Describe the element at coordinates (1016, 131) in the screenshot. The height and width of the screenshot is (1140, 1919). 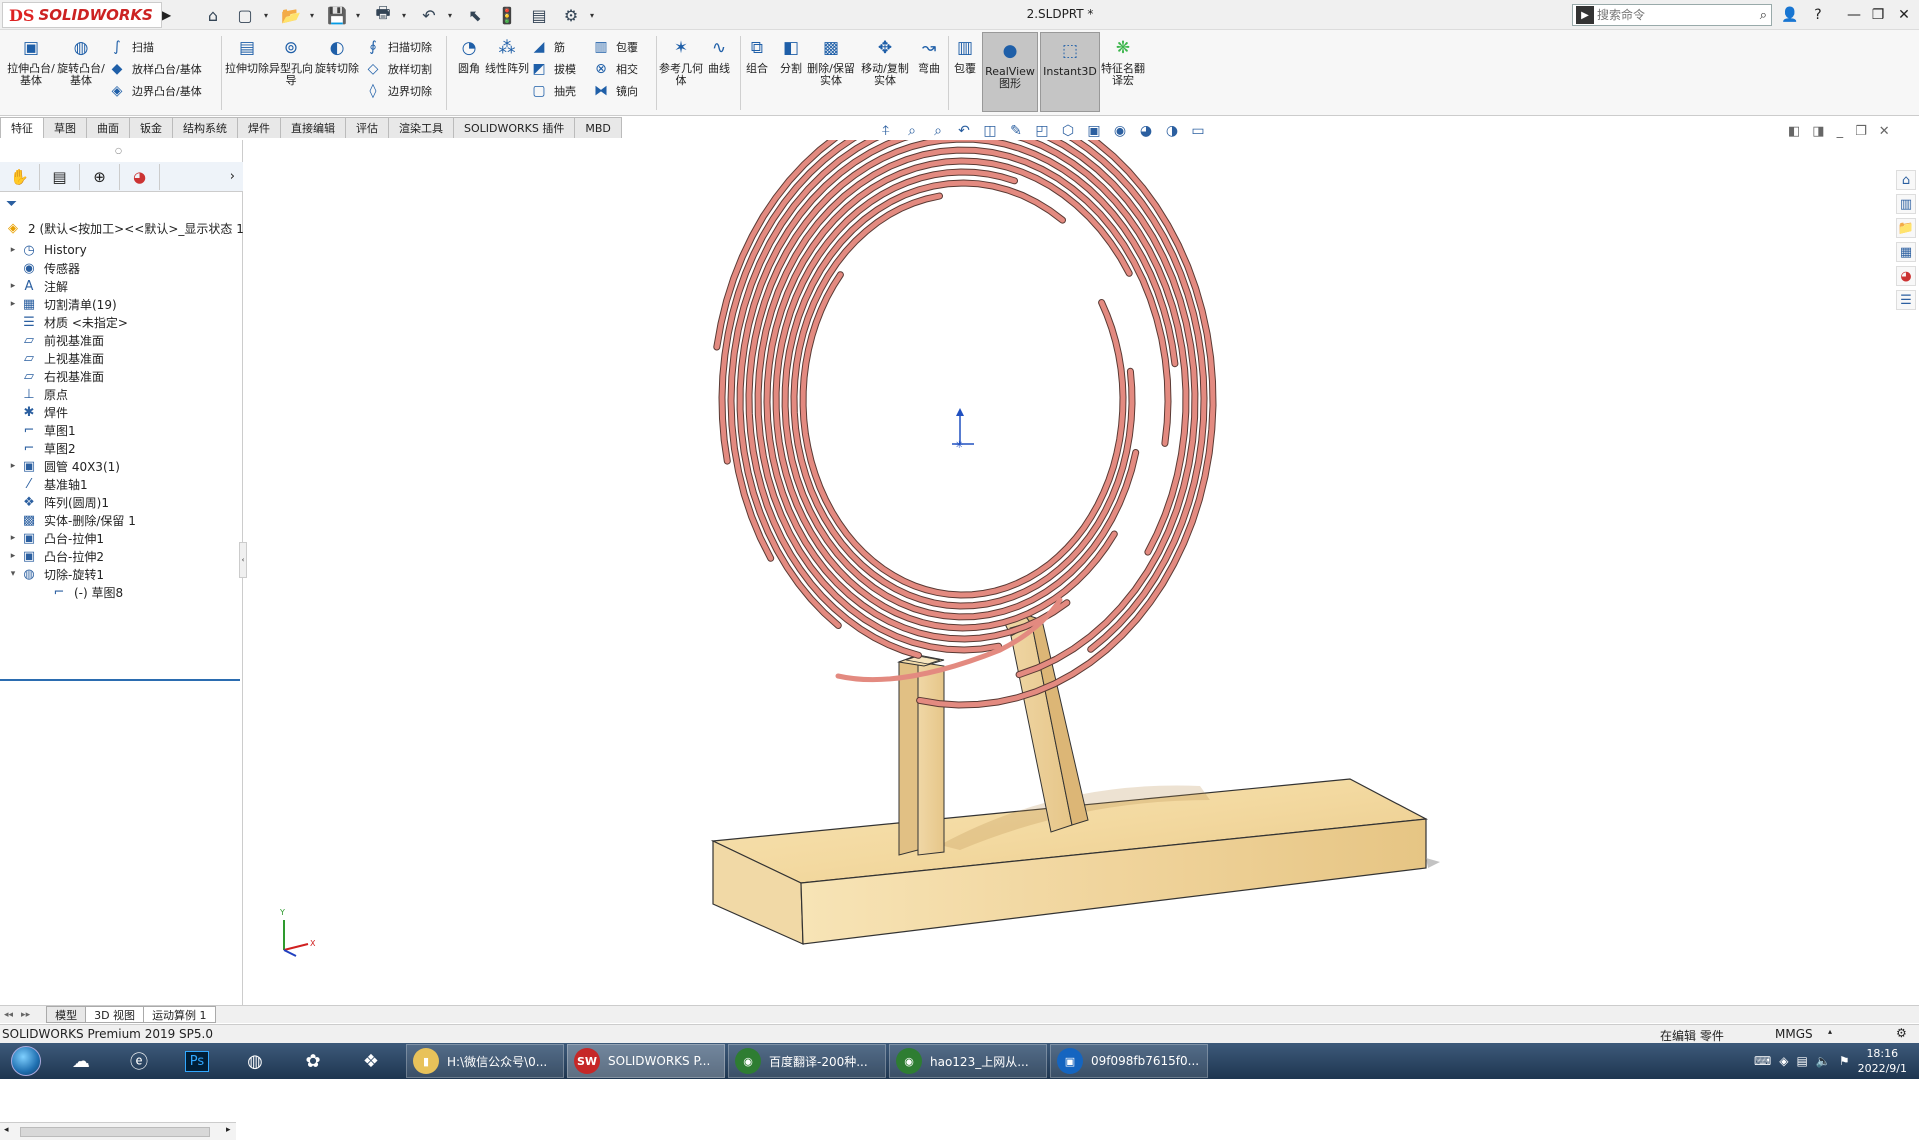
I see `dynamic-annotation-icon: ✎` at that location.